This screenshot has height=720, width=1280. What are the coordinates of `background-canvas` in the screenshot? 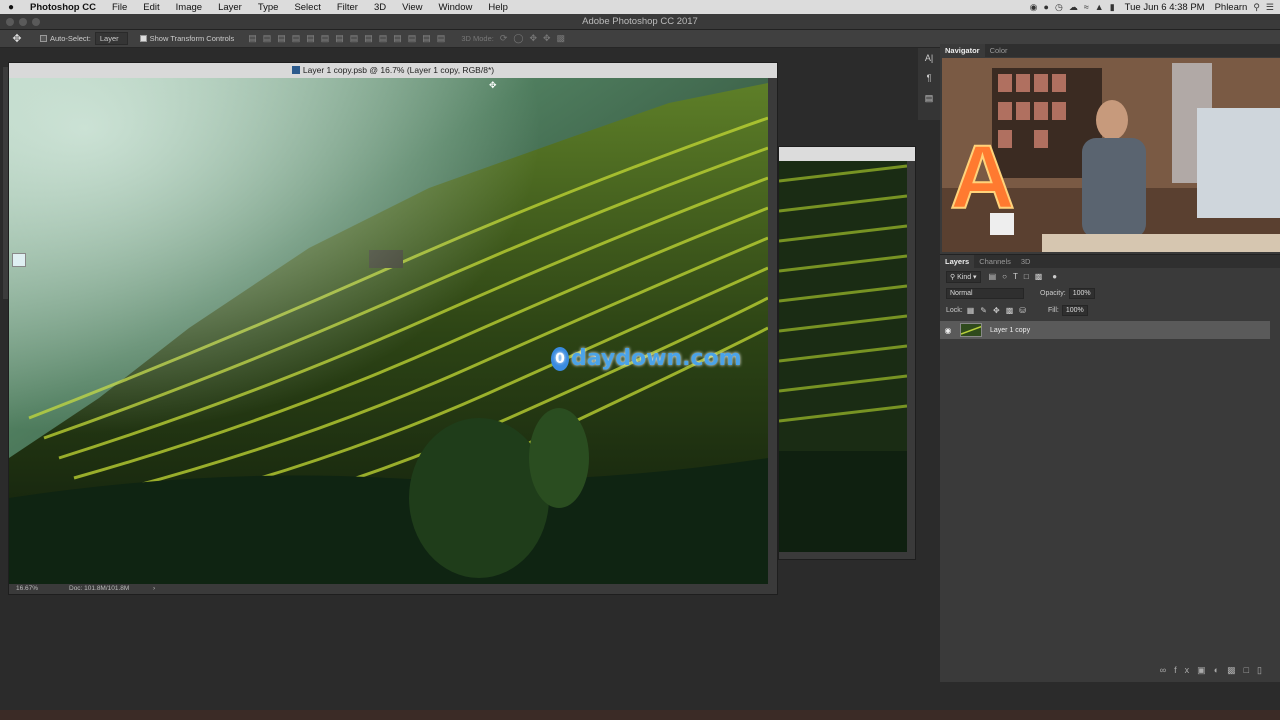 It's located at (843, 356).